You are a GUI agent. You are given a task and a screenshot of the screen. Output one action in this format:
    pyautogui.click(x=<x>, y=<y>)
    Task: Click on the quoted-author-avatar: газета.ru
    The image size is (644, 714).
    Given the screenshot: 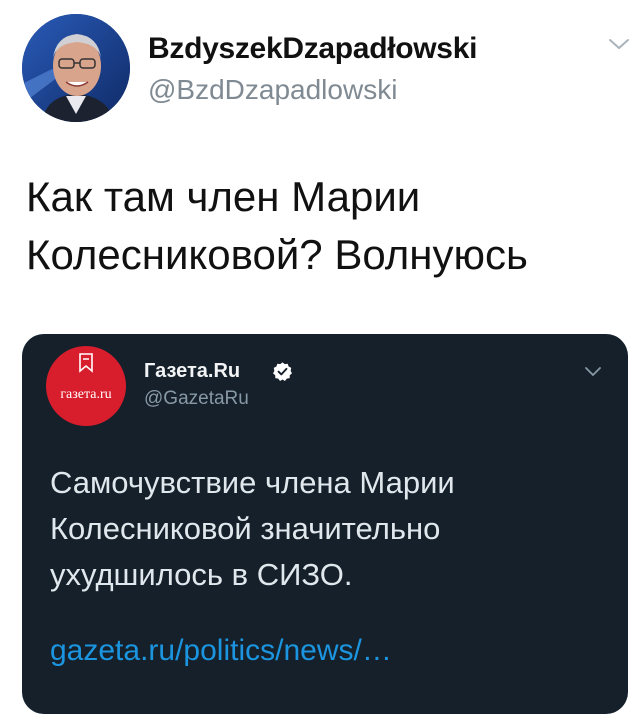 What is the action you would take?
    pyautogui.click(x=86, y=386)
    